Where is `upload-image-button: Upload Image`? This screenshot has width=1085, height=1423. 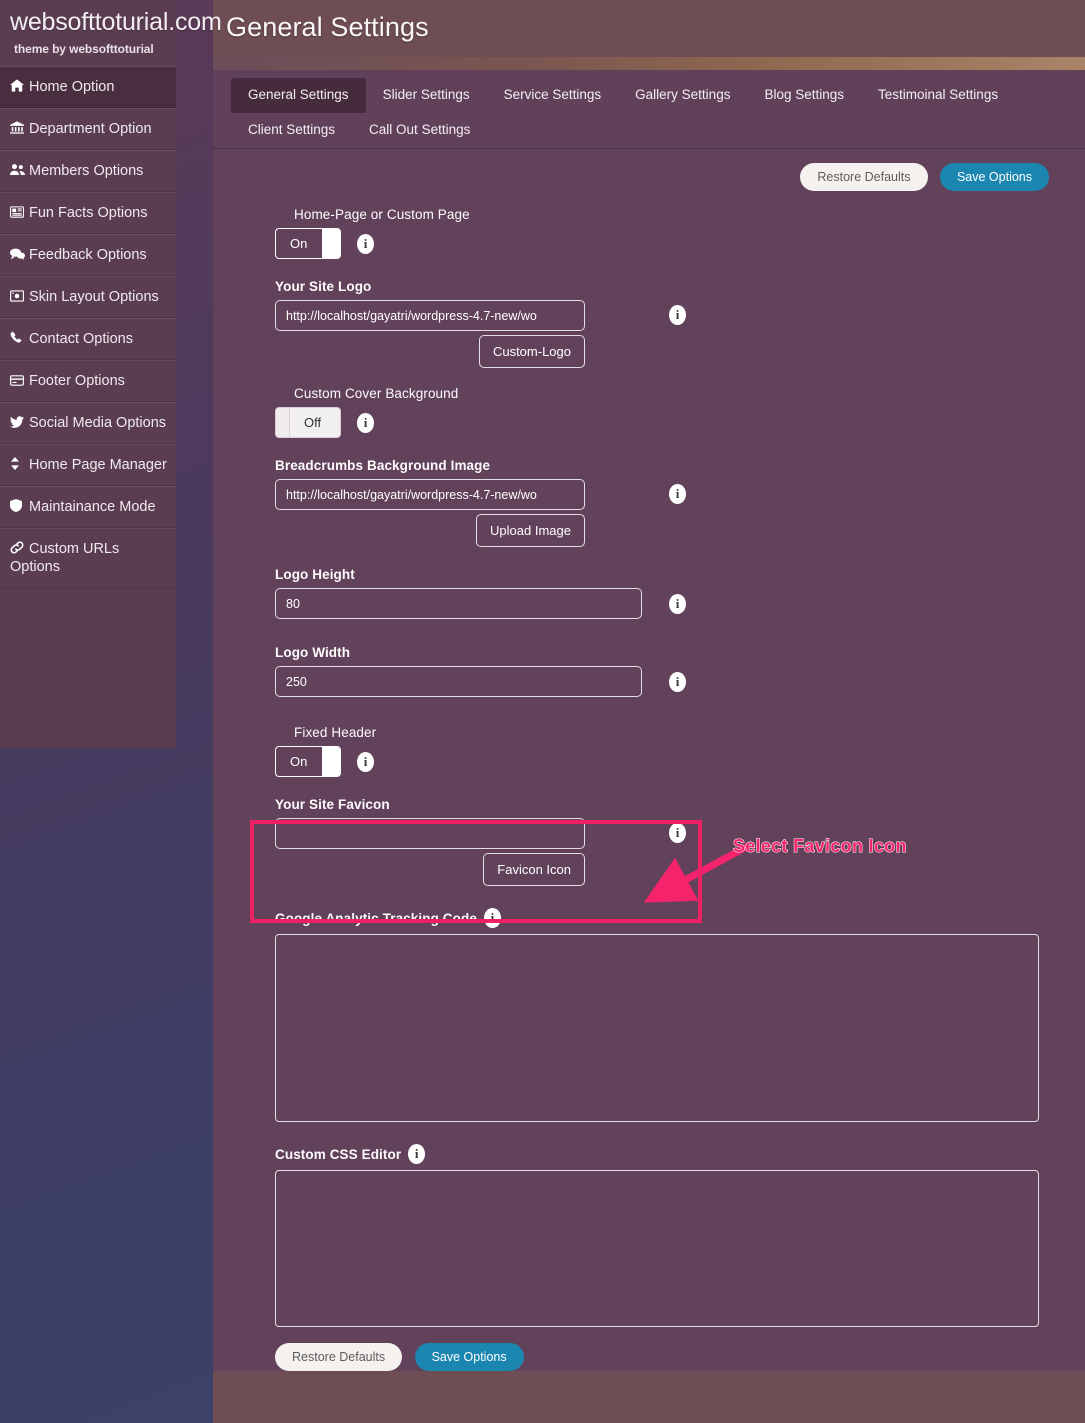
upload-image-button: Upload Image is located at coordinates (530, 530).